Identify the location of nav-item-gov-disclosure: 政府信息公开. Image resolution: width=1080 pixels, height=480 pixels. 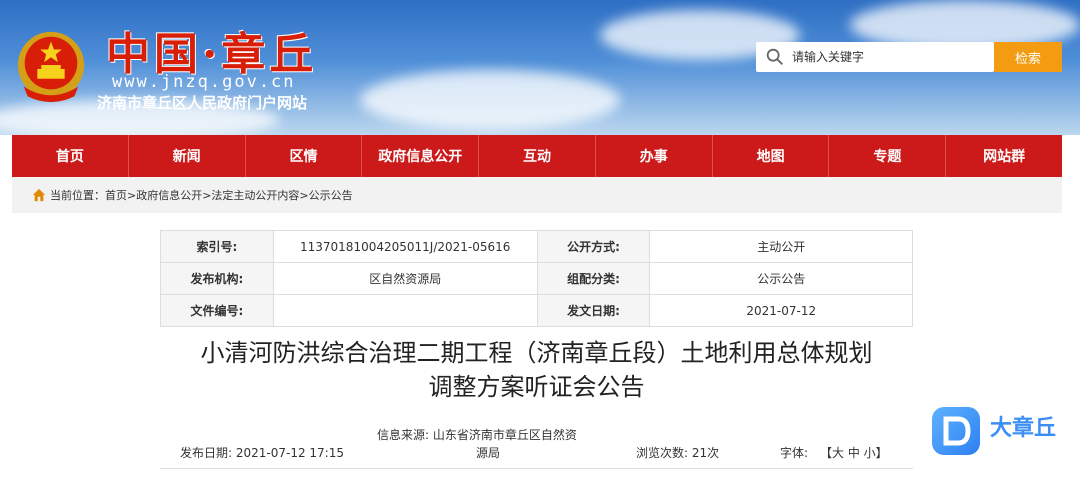
(421, 156).